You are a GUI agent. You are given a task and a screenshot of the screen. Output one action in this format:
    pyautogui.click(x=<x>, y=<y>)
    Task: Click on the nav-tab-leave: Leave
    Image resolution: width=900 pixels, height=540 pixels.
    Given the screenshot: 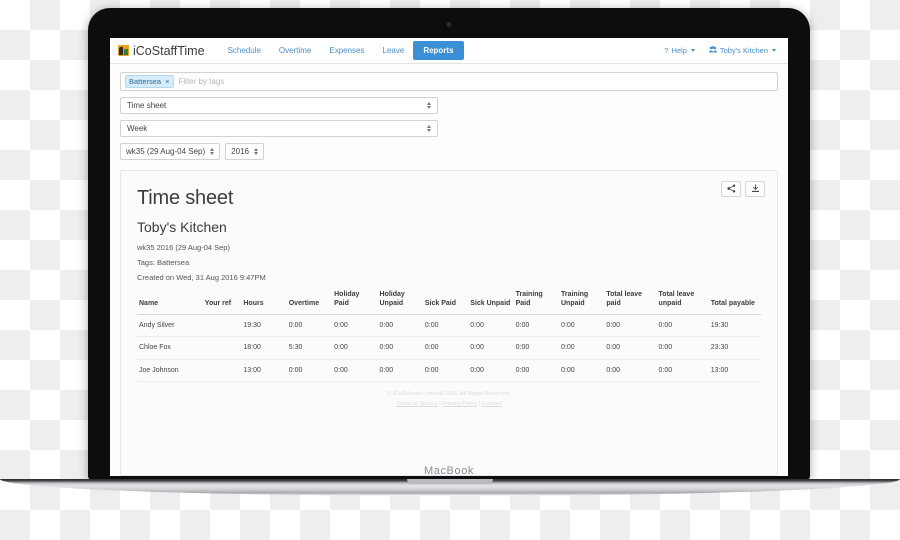 What is the action you would take?
    pyautogui.click(x=394, y=50)
    